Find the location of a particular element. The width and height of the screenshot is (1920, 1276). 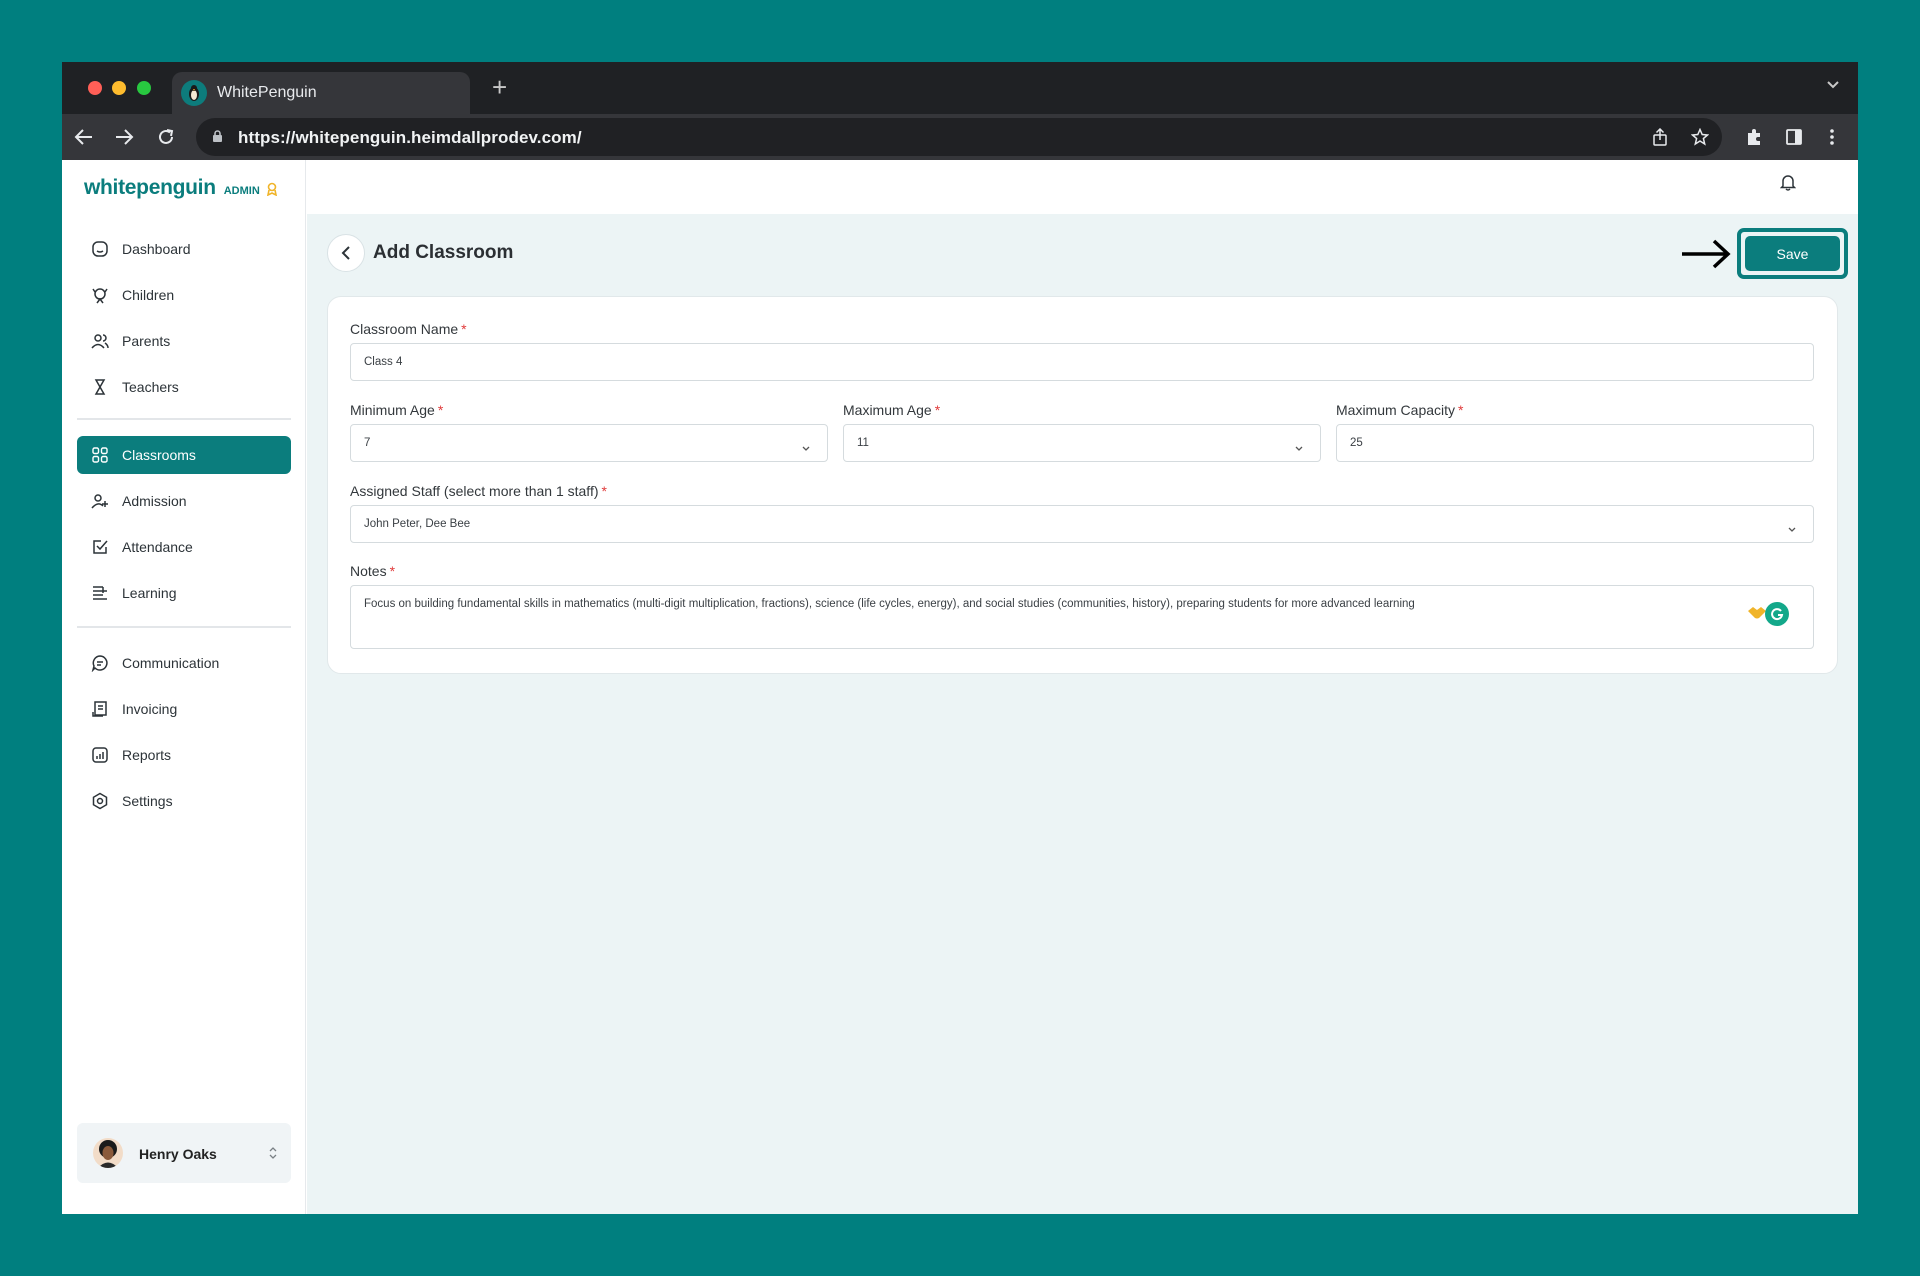

notification-bell-icon is located at coordinates (1788, 184).